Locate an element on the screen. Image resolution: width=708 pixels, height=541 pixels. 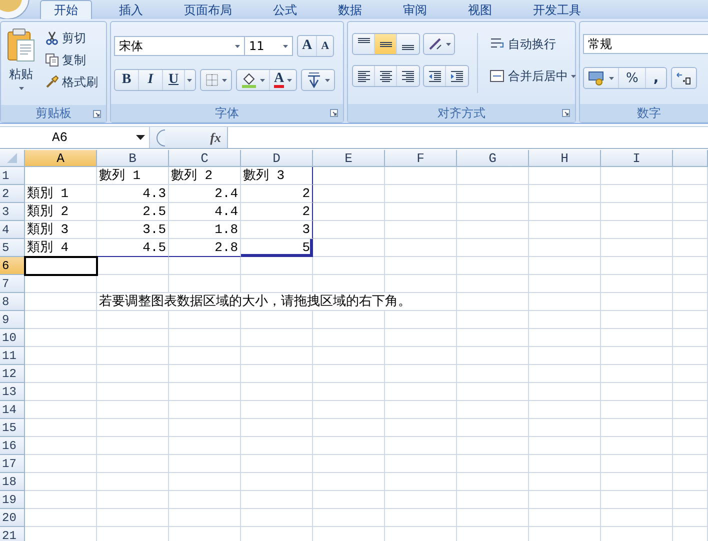
insert-function-button: fx is located at coordinates (215, 138).